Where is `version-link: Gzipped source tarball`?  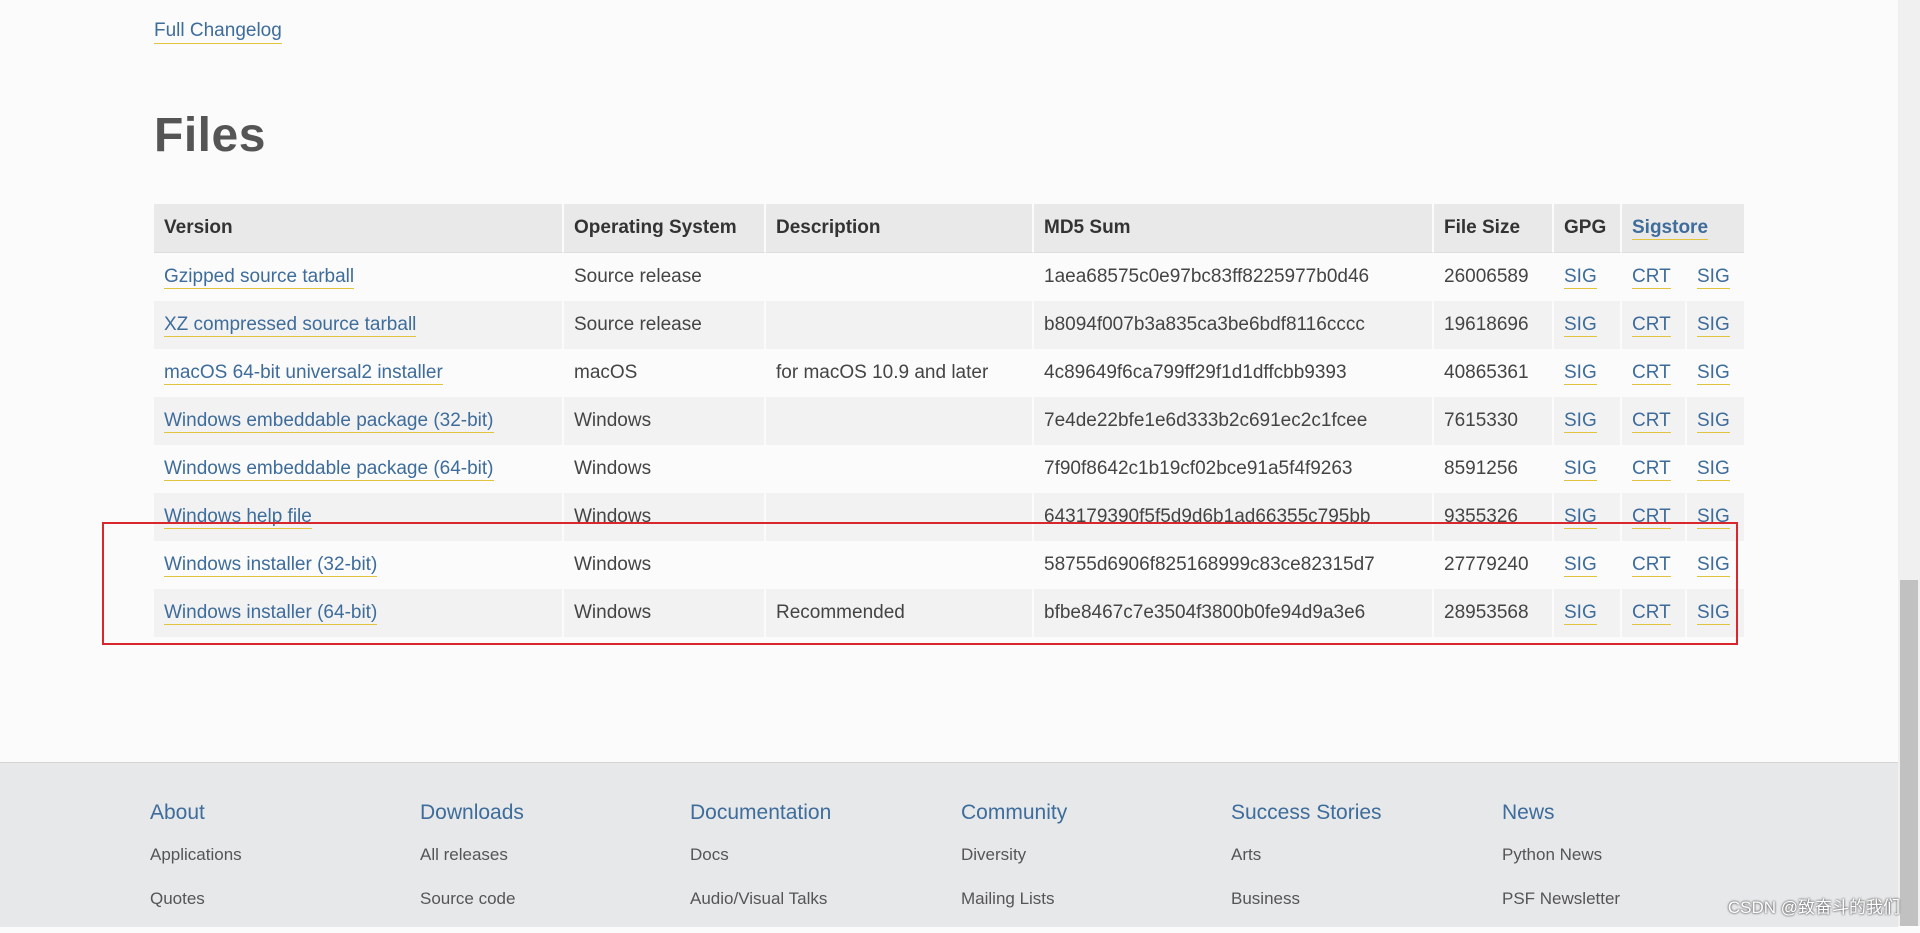
version-link: Gzipped source tarball is located at coordinates (259, 277).